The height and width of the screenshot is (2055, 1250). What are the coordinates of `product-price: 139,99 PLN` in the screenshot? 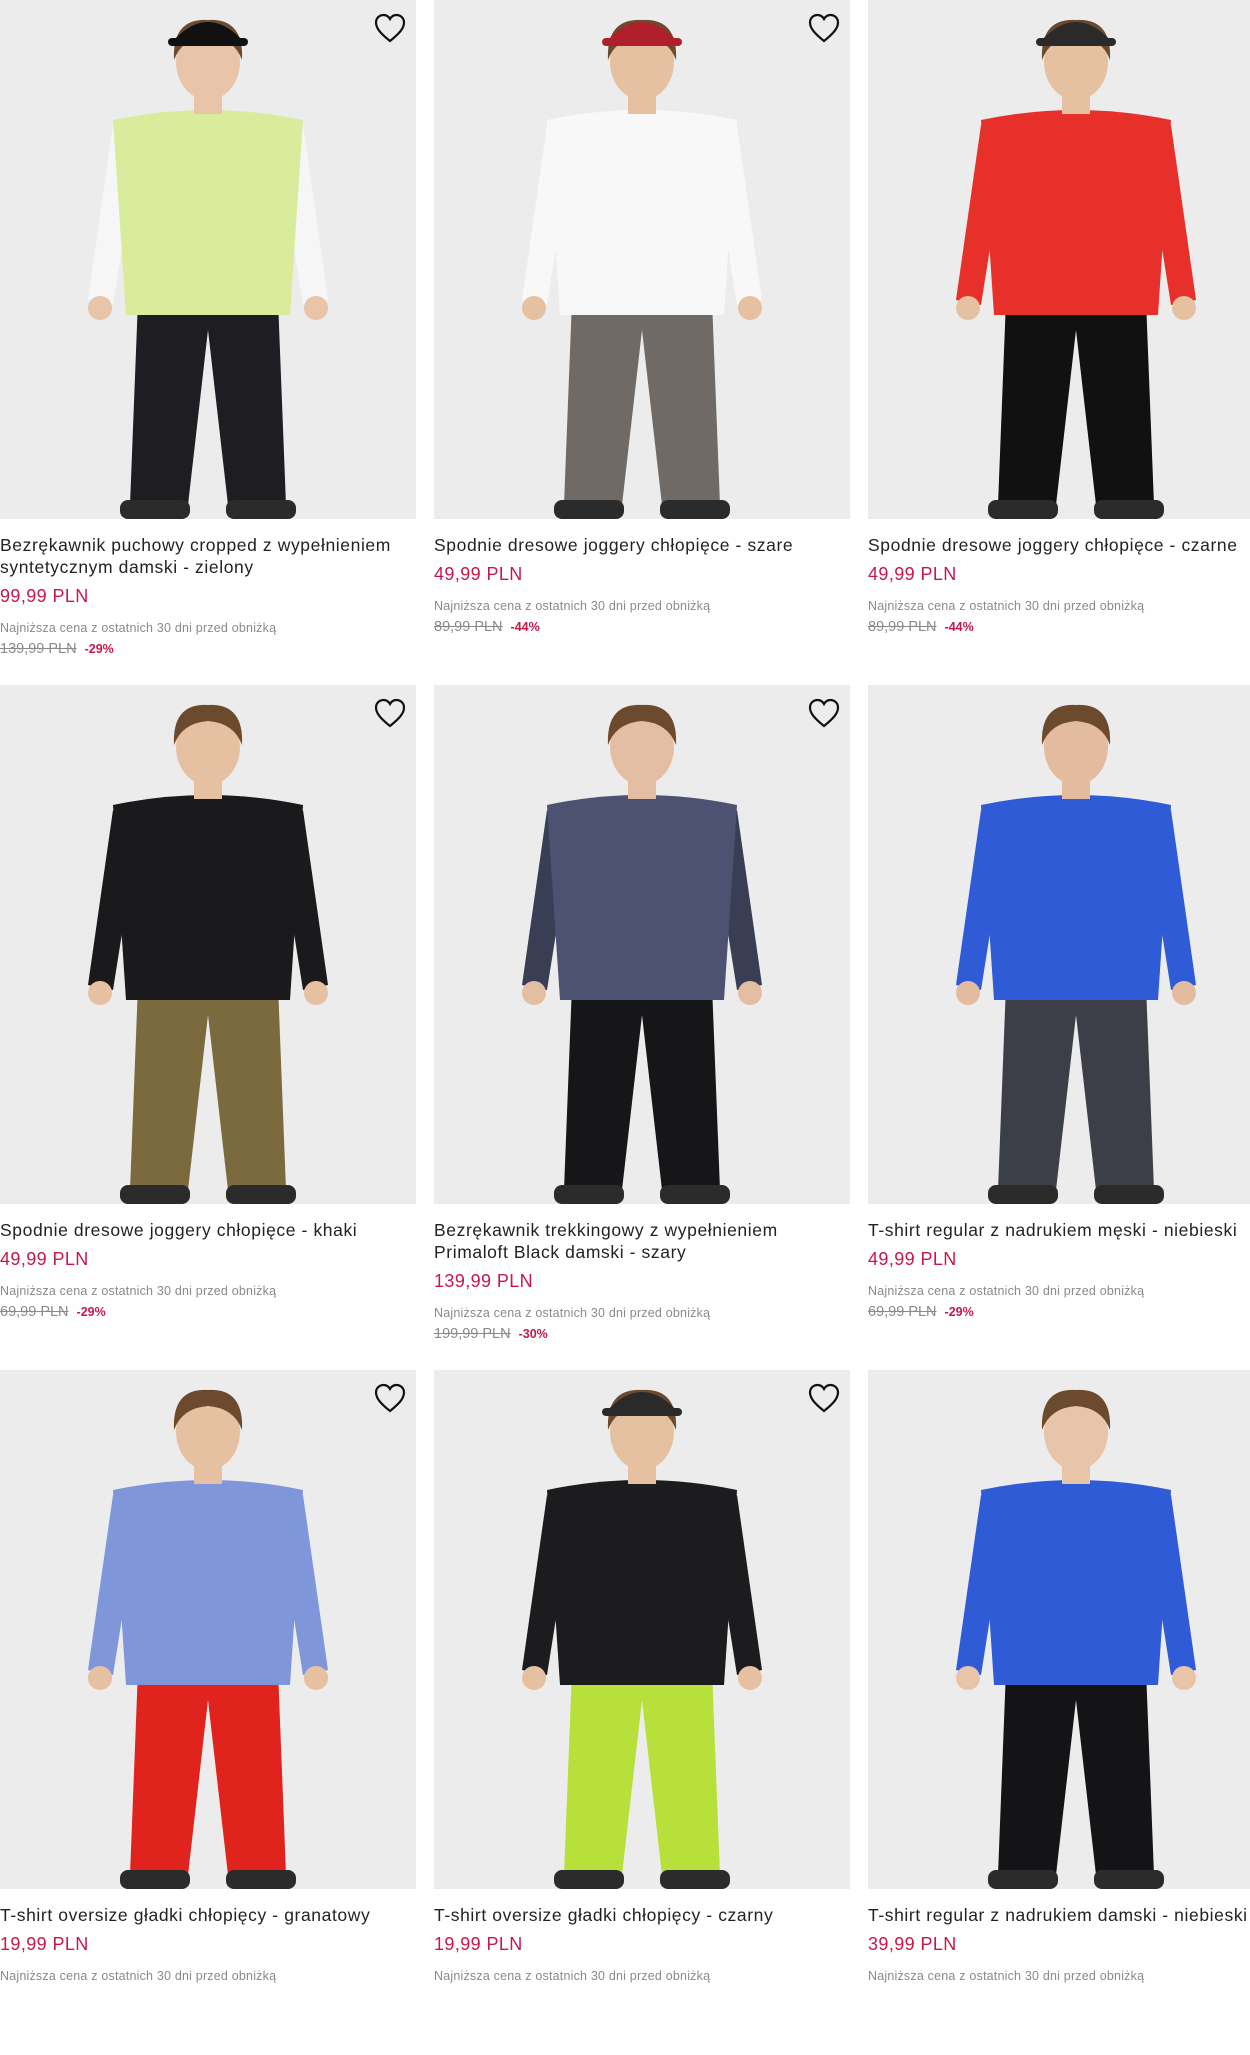 It's located at (484, 1281).